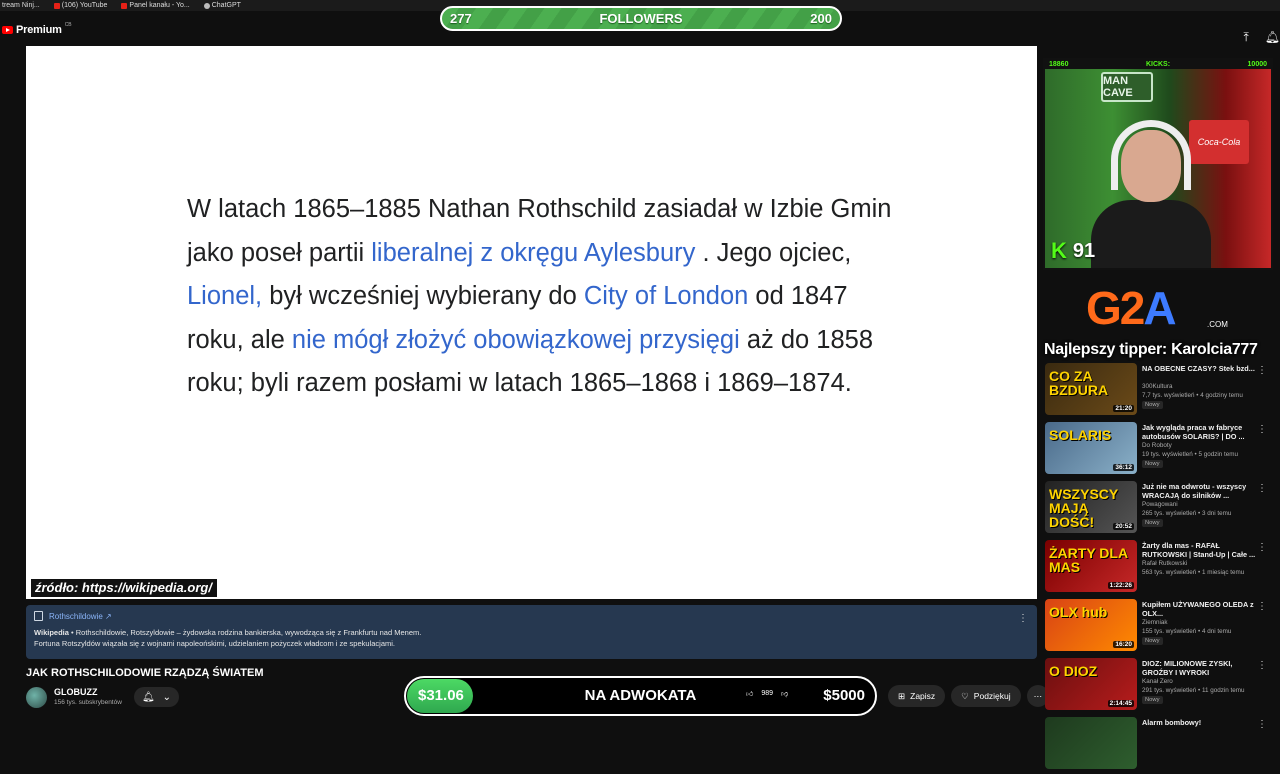 The image size is (1280, 774). I want to click on thumbnail-text: ŻARTY DLA MAS, so click(1088, 560).